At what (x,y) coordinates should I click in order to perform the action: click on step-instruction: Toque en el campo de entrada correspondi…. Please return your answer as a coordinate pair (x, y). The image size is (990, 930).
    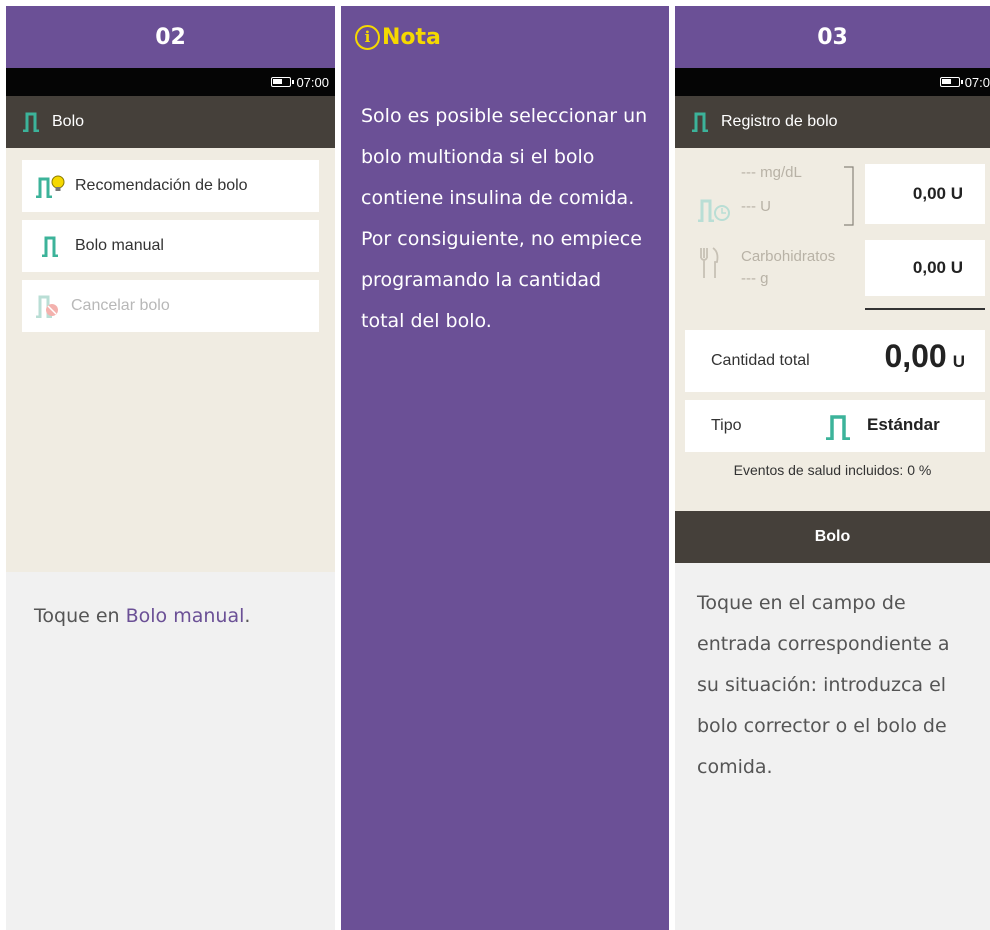
    Looking at the image, I should click on (823, 685).